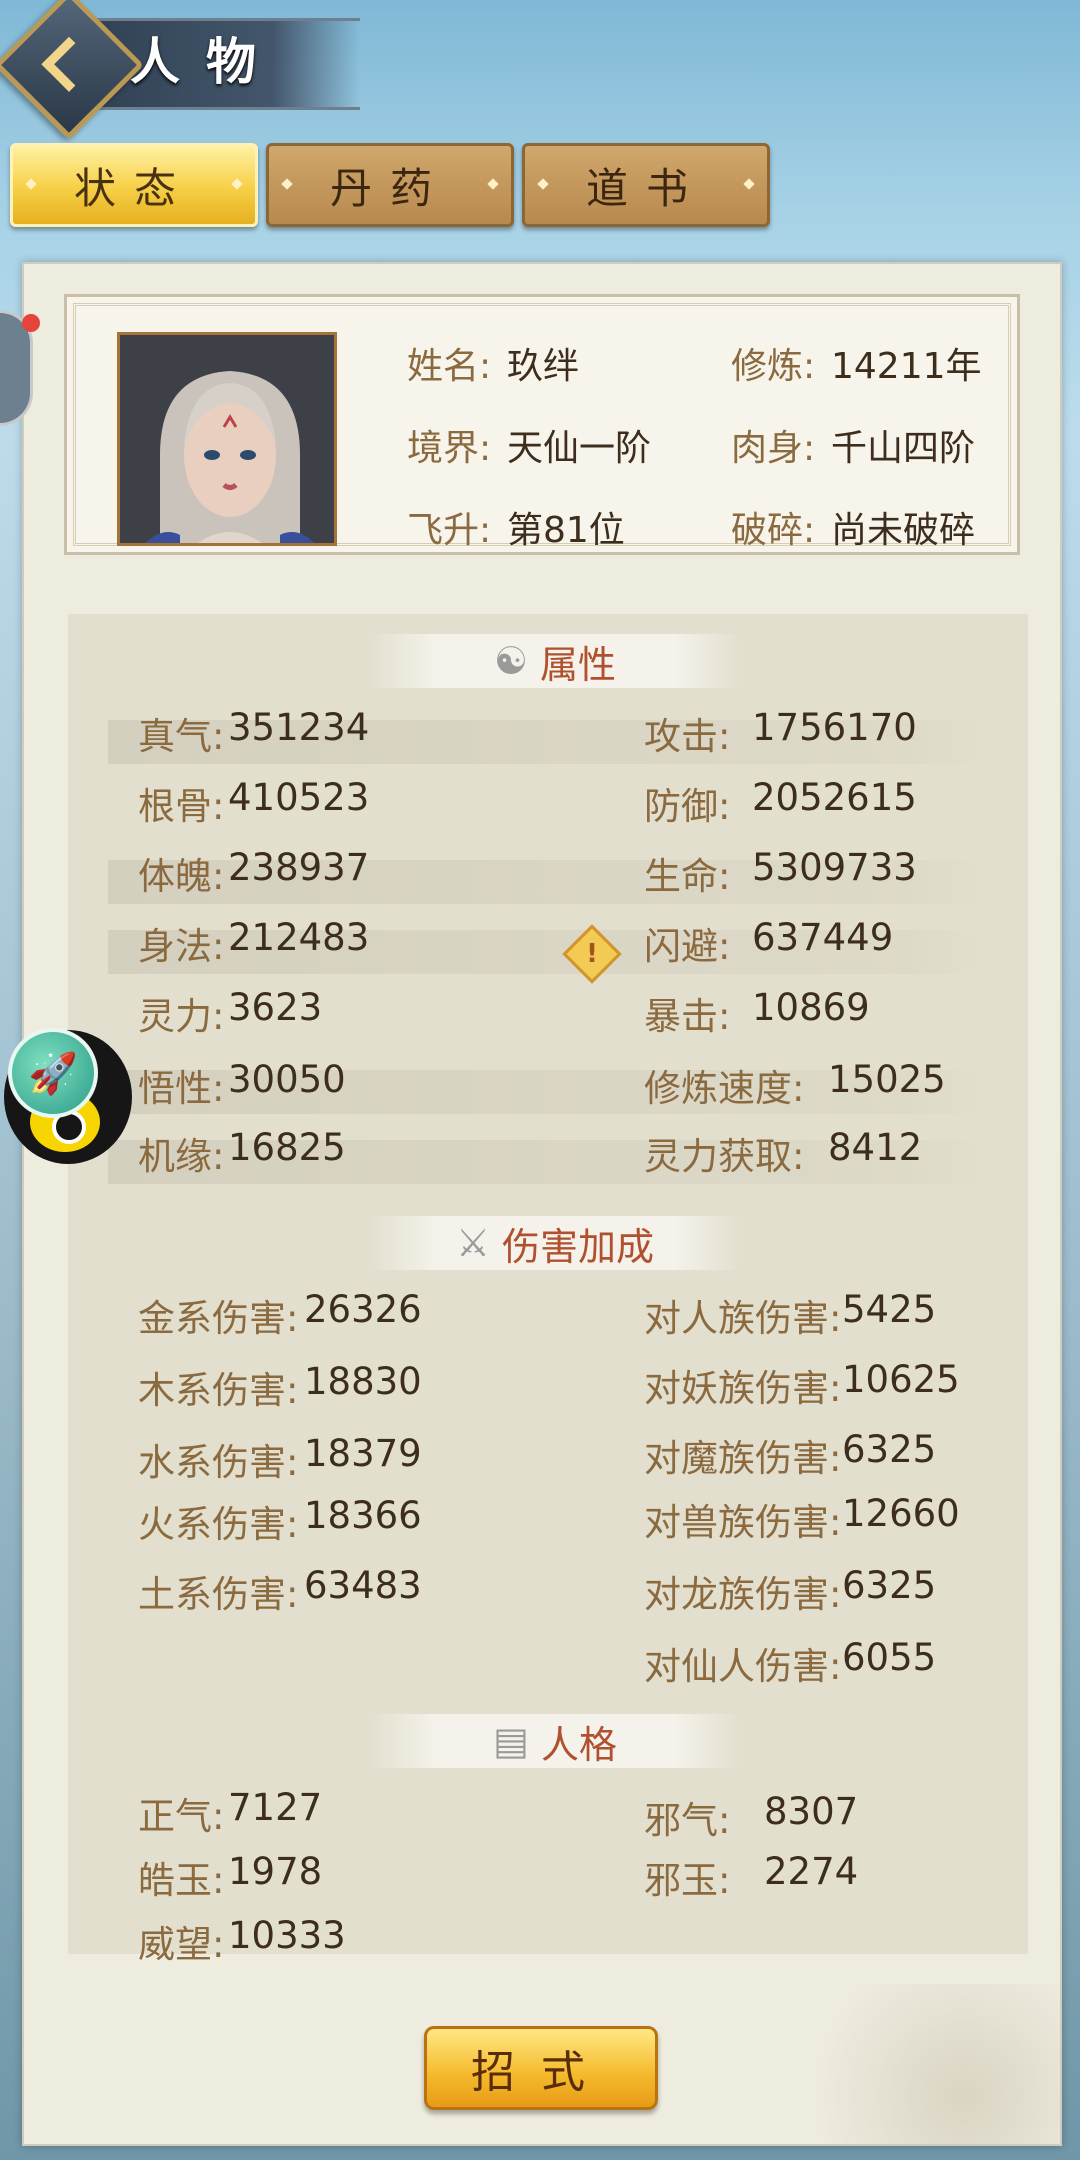 This screenshot has width=1080, height=2160. Describe the element at coordinates (31, 323) in the screenshot. I see `notification-dot` at that location.